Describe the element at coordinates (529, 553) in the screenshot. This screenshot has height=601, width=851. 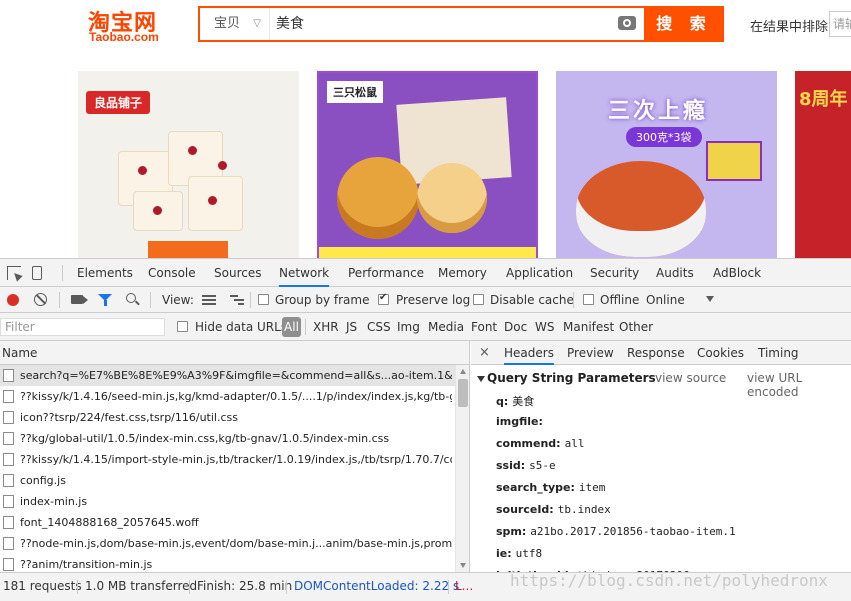
I see `param-value: utf8` at that location.